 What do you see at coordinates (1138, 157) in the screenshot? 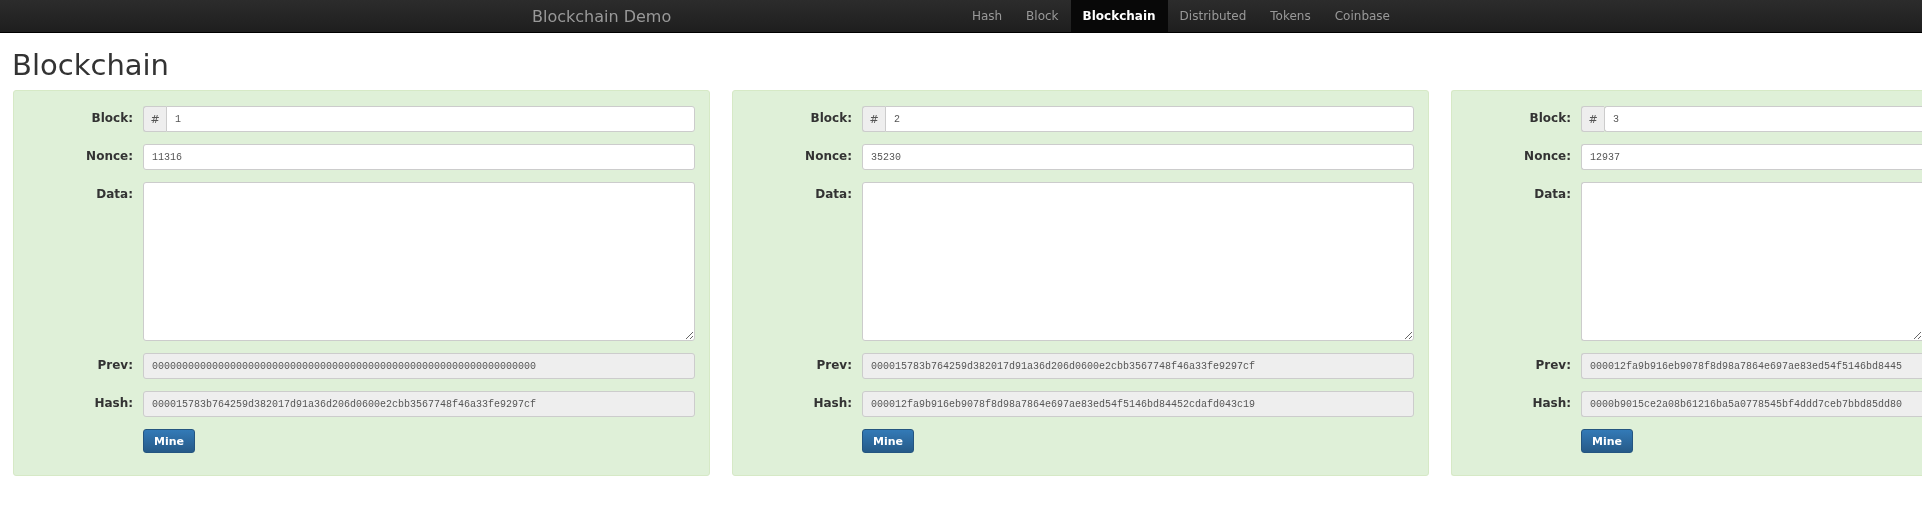
I see `nonce-field: 35230` at bounding box center [1138, 157].